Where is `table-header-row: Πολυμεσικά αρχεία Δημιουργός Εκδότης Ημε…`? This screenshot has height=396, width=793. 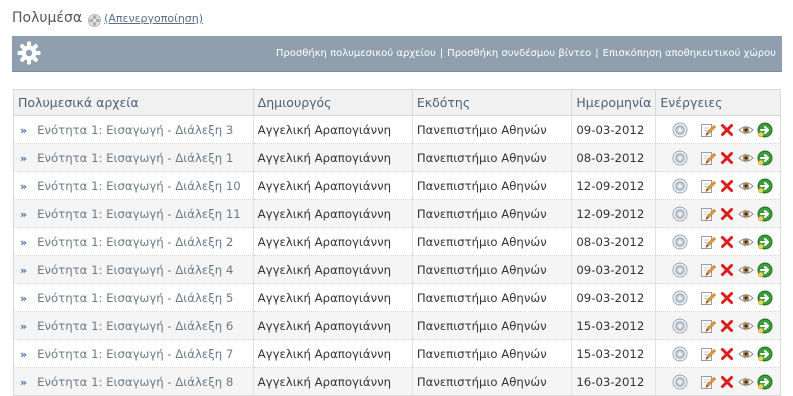 table-header-row: Πολυμεσικά αρχεία Δημιουργός Εκδότης Ημε… is located at coordinates (397, 102).